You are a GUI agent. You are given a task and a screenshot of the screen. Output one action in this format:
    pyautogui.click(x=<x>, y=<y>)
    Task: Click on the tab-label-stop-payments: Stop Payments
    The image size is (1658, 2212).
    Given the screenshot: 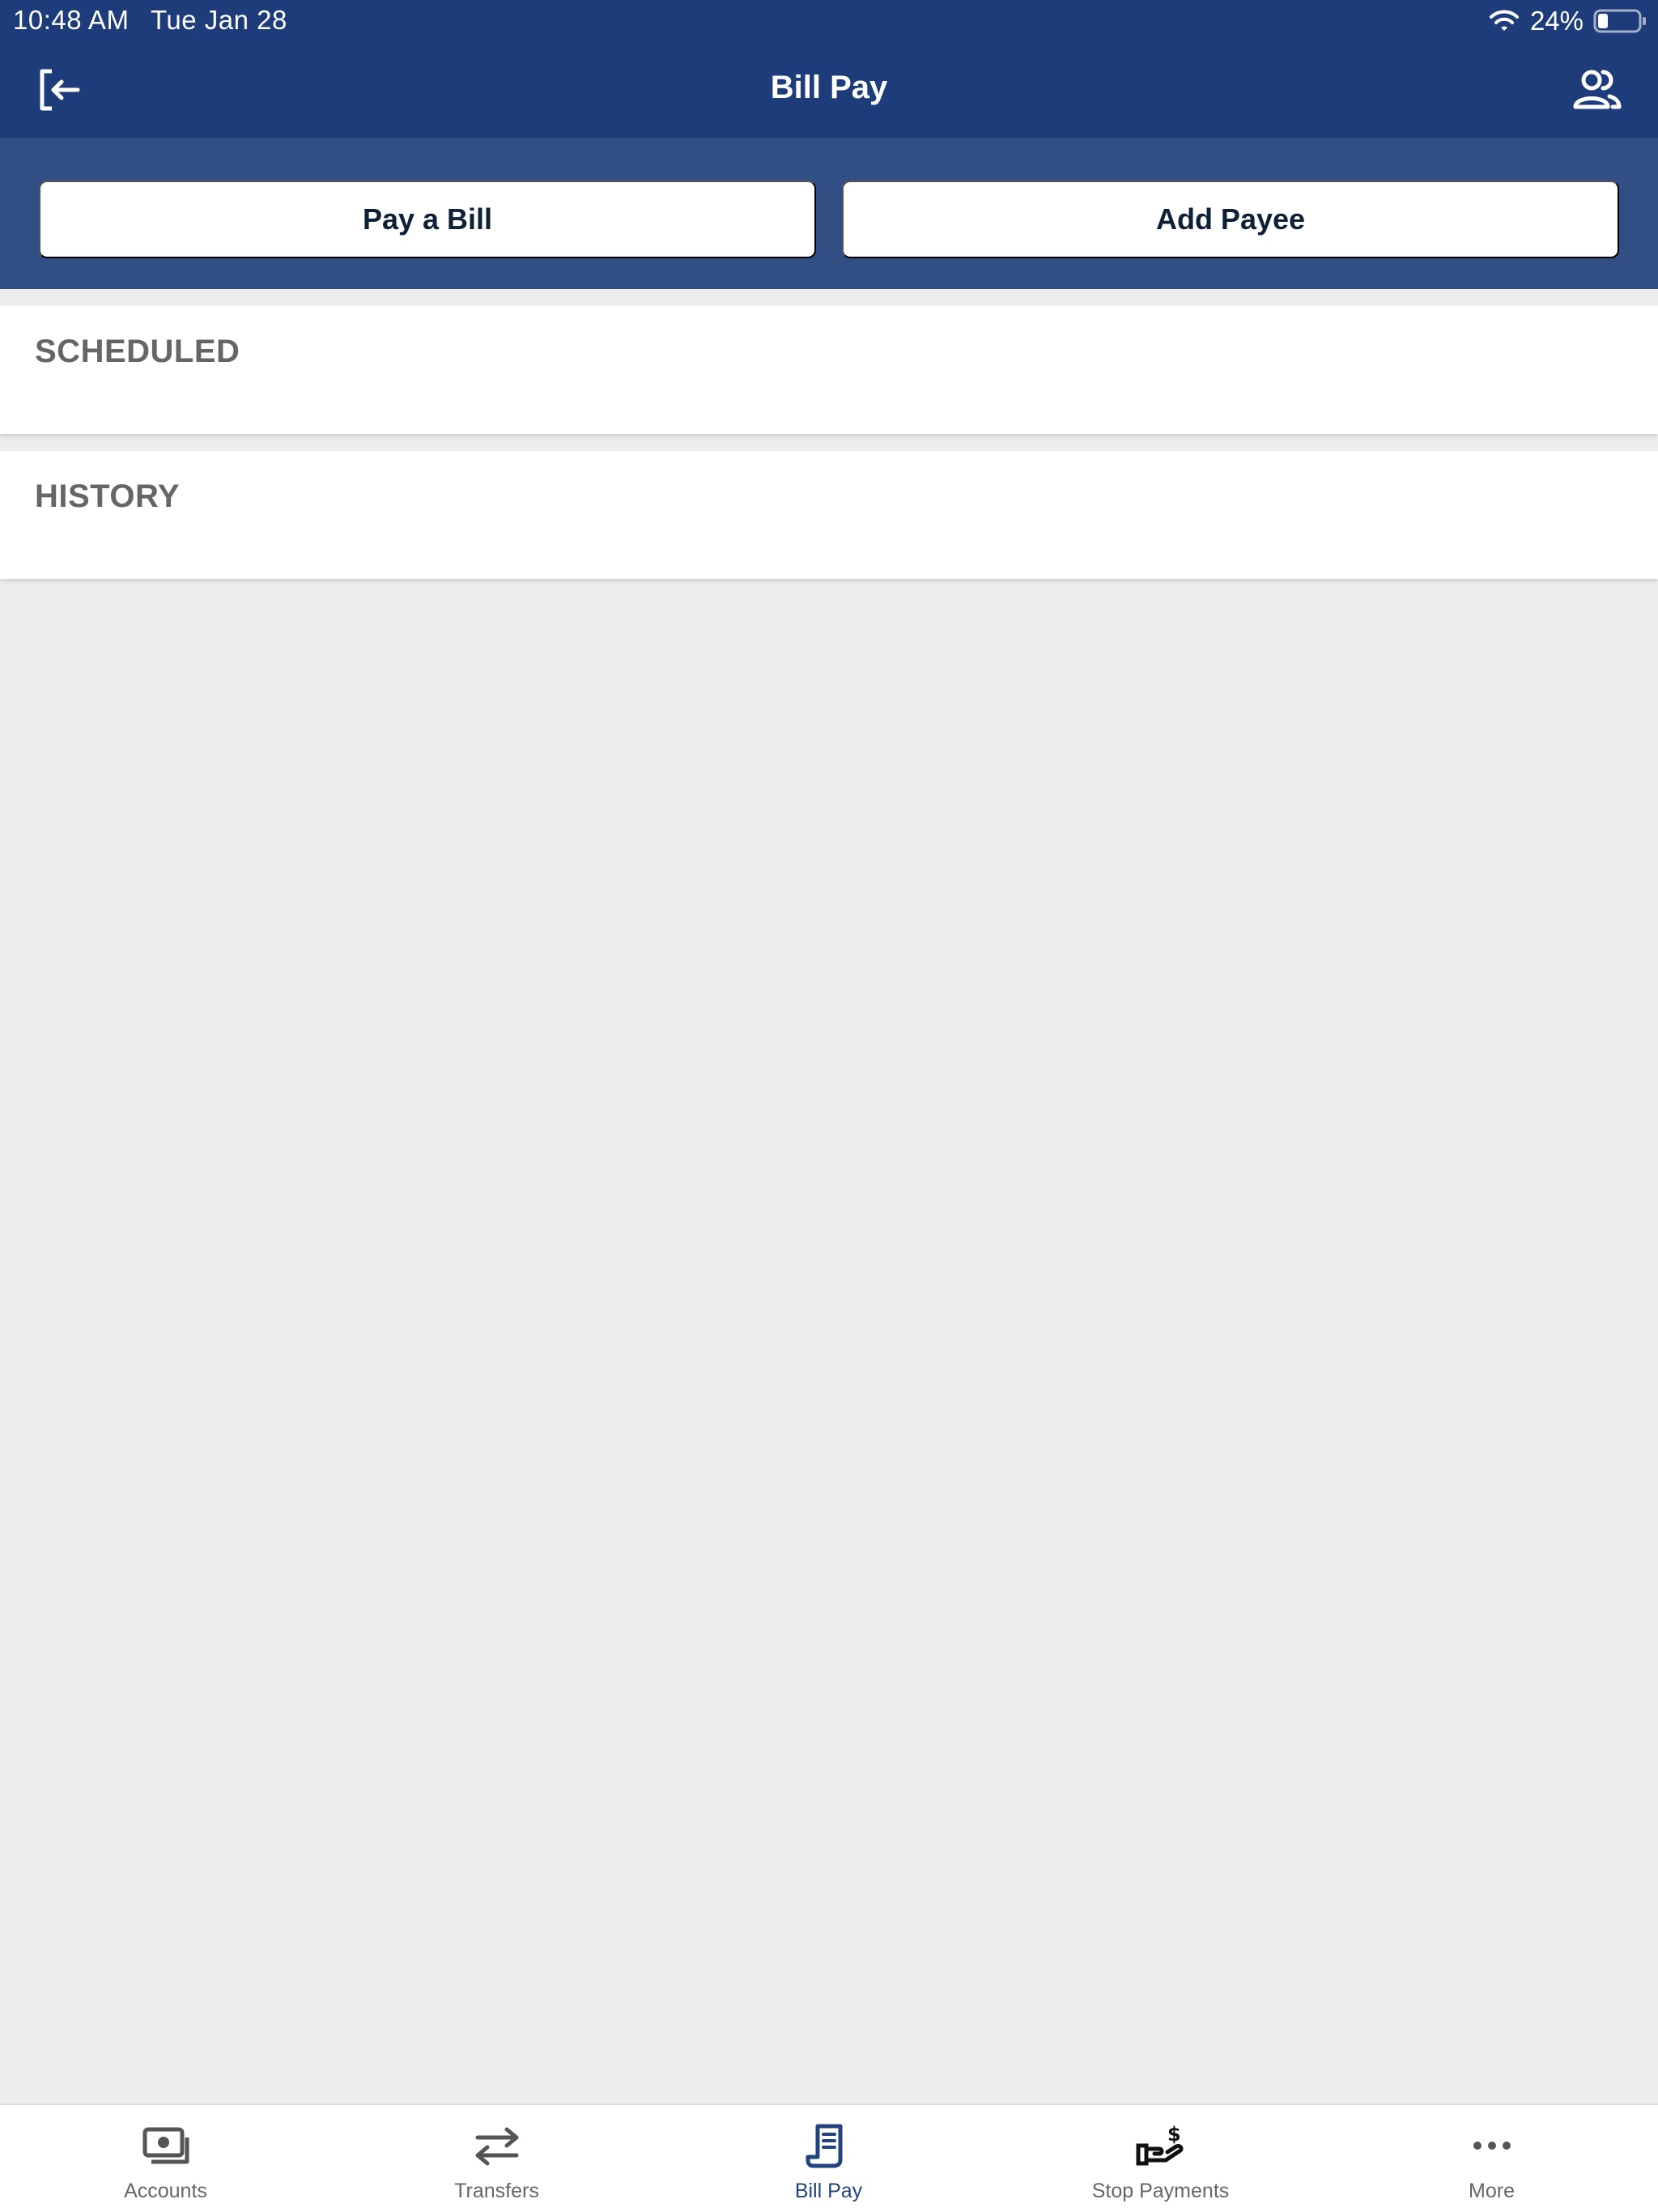 What is the action you would take?
    pyautogui.click(x=1160, y=2191)
    